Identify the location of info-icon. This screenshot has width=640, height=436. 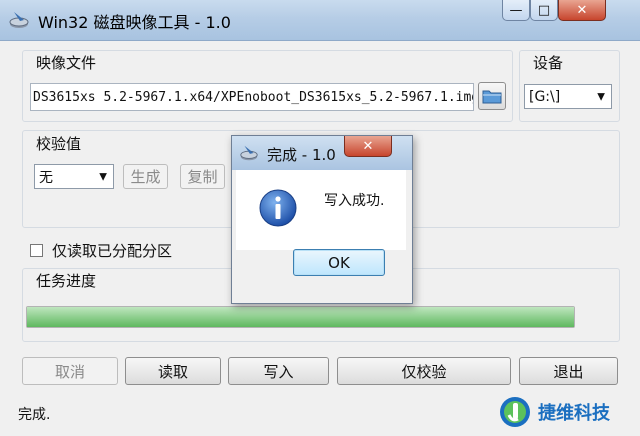
(278, 208).